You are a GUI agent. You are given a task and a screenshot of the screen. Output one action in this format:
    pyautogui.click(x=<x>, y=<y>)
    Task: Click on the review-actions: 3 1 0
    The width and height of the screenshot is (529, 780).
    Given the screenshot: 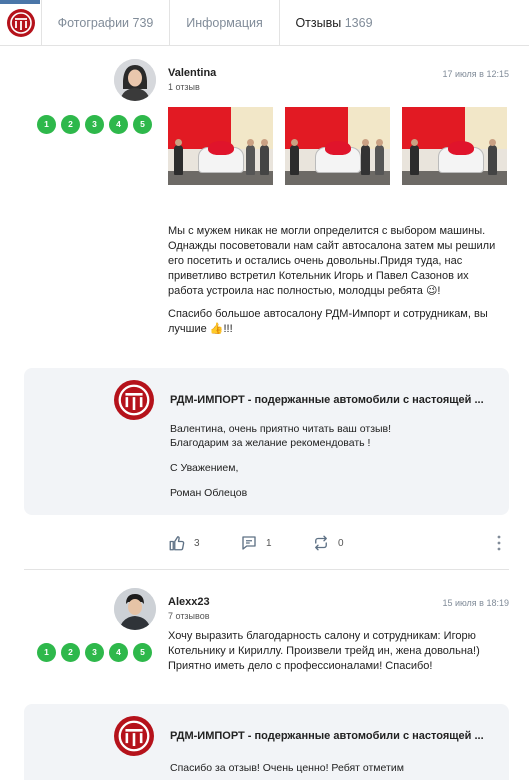 What is the action you would take?
    pyautogui.click(x=264, y=542)
    